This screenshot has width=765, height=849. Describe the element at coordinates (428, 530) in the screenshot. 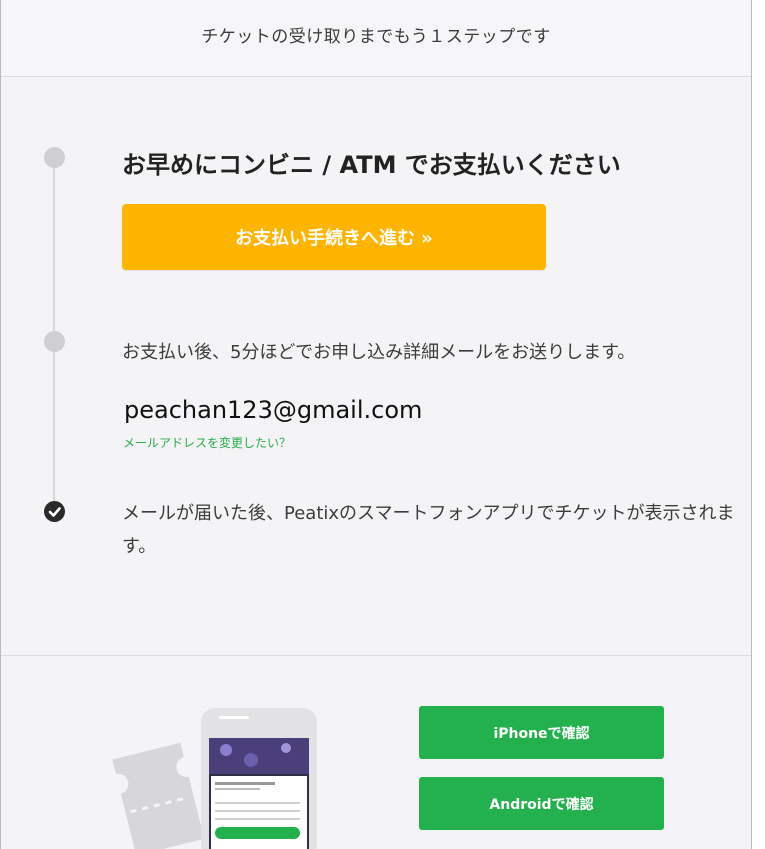

I see `step3-text: メールが届いた後、Peatixのスマートフォンアプリでチケットが表示されます。` at that location.